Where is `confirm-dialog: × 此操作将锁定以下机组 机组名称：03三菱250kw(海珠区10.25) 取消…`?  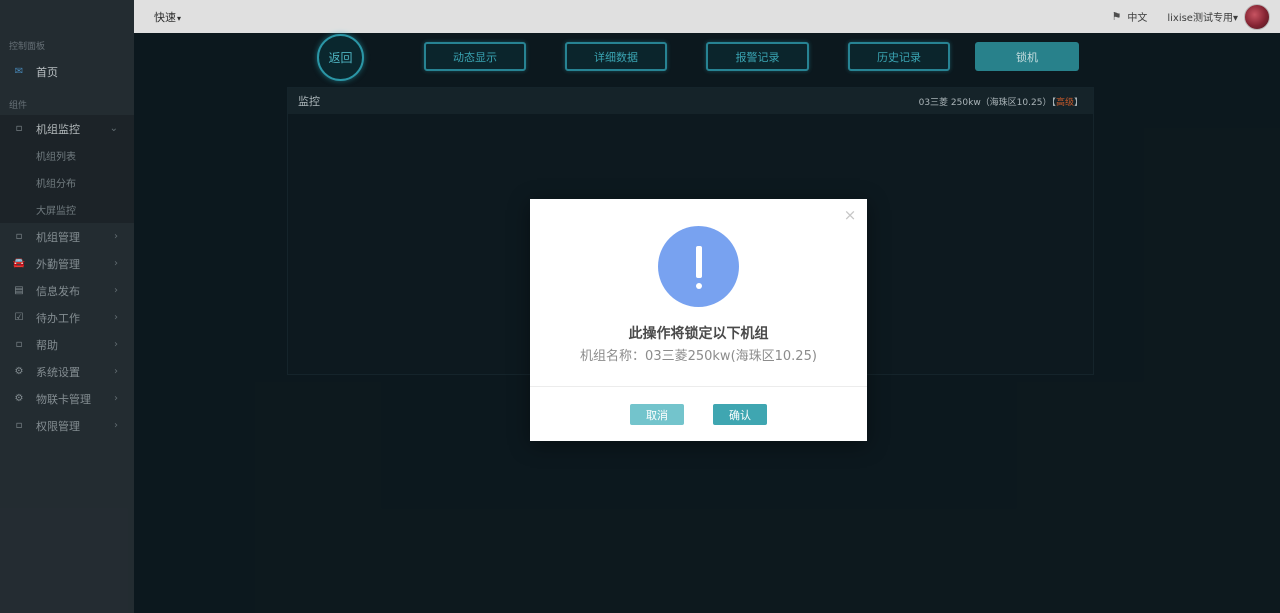 confirm-dialog: × 此操作将锁定以下机组 机组名称：03三菱250kw(海珠区10.25) 取消… is located at coordinates (698, 320).